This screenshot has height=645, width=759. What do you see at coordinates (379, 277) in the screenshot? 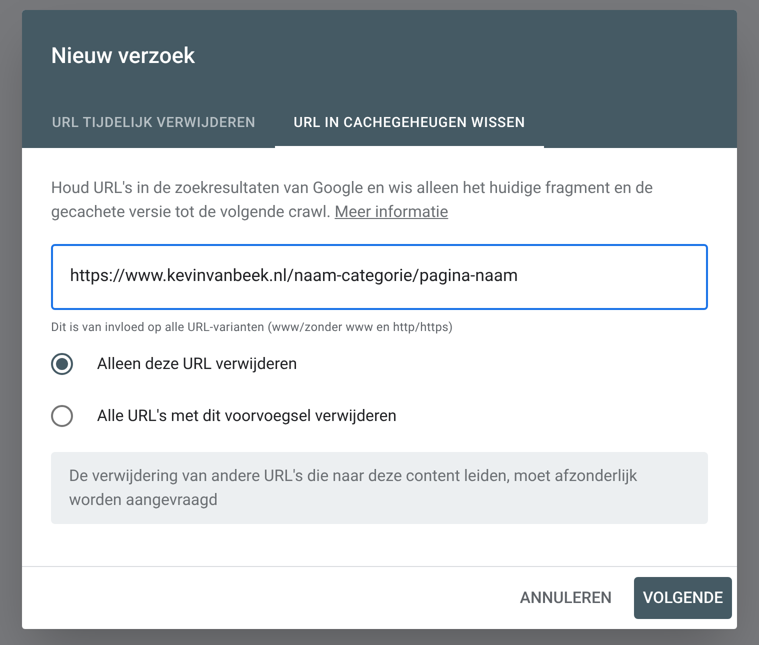
I see `url-field: https://www.kevinvanbeek.nl/naam-categorie/pagina-naam` at bounding box center [379, 277].